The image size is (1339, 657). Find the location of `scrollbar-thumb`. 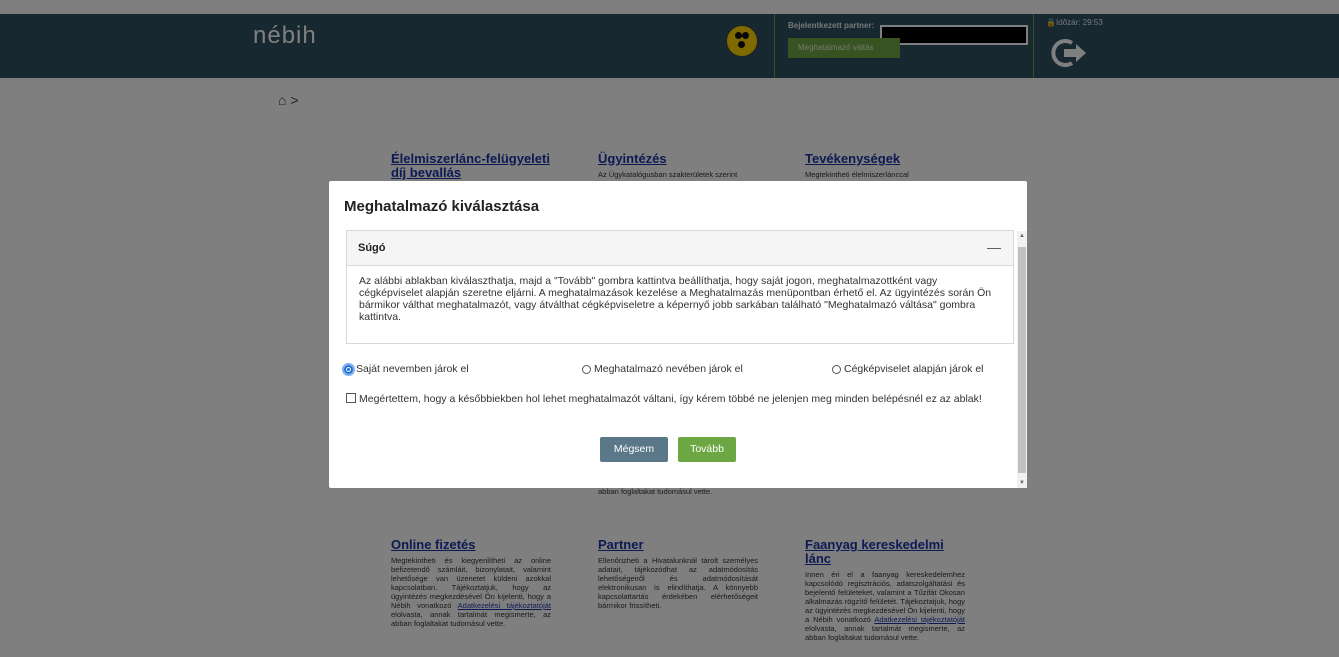

scrollbar-thumb is located at coordinates (1022, 360).